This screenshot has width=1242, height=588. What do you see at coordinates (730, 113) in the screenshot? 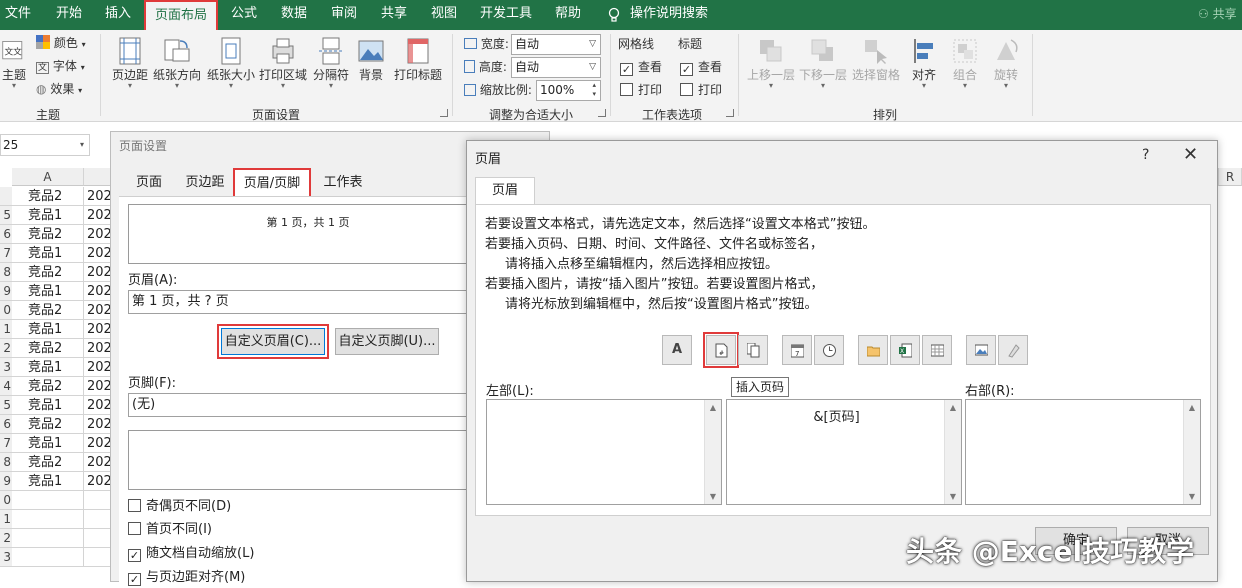
I see `sheet-options-launcher-icon` at bounding box center [730, 113].